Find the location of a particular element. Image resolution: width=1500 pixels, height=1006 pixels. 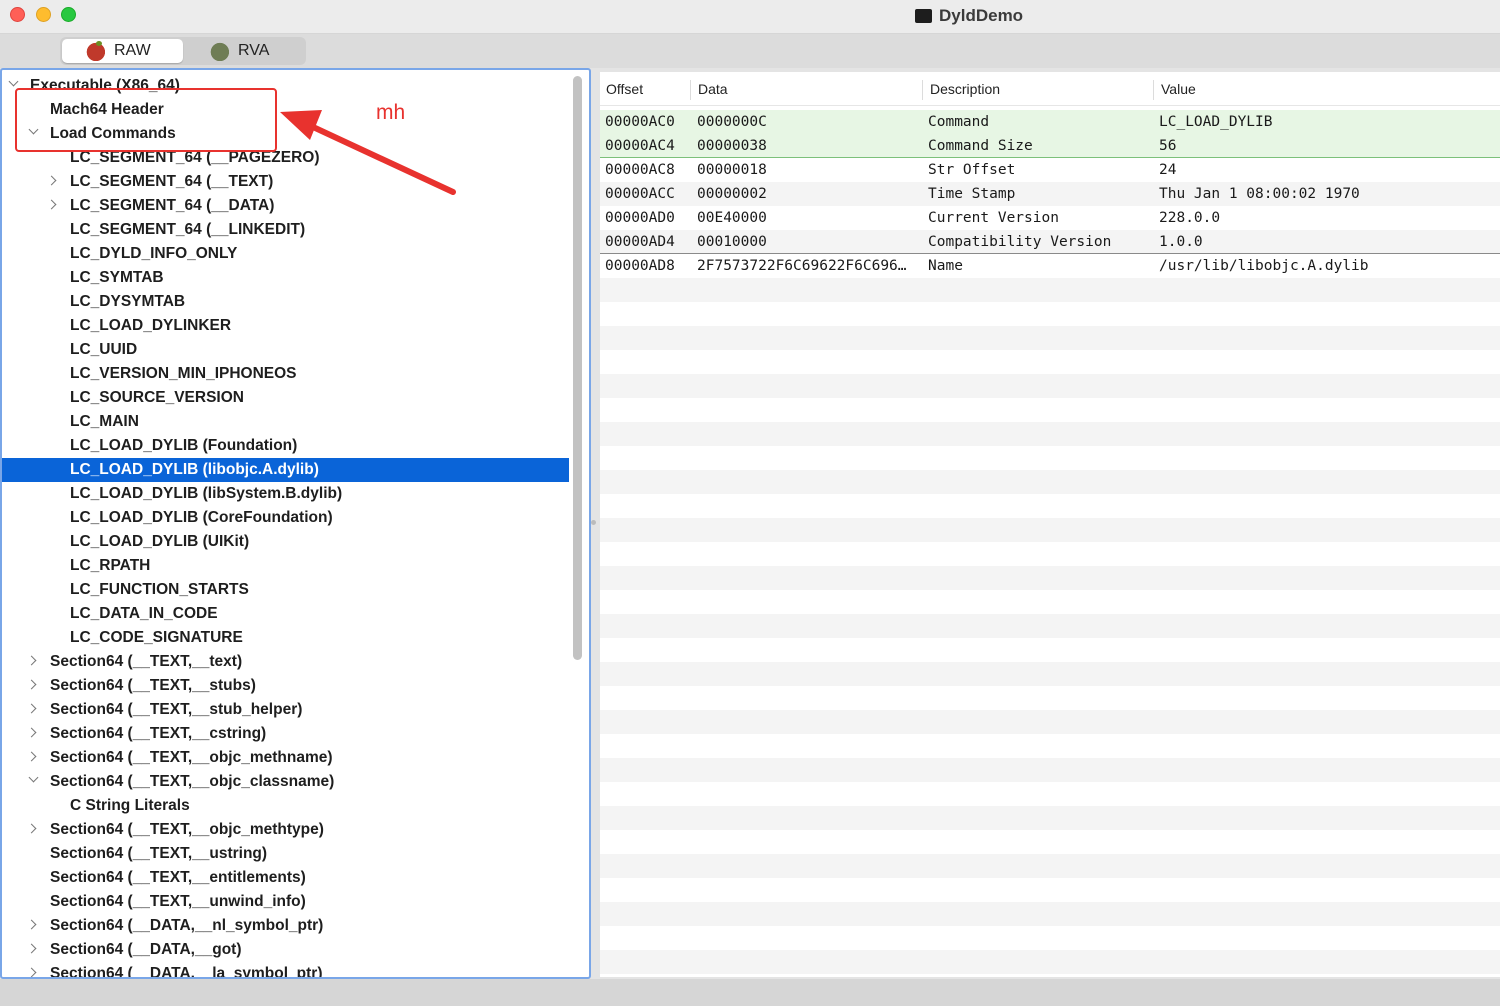

annotation-arrow is located at coordinates (368, 152).